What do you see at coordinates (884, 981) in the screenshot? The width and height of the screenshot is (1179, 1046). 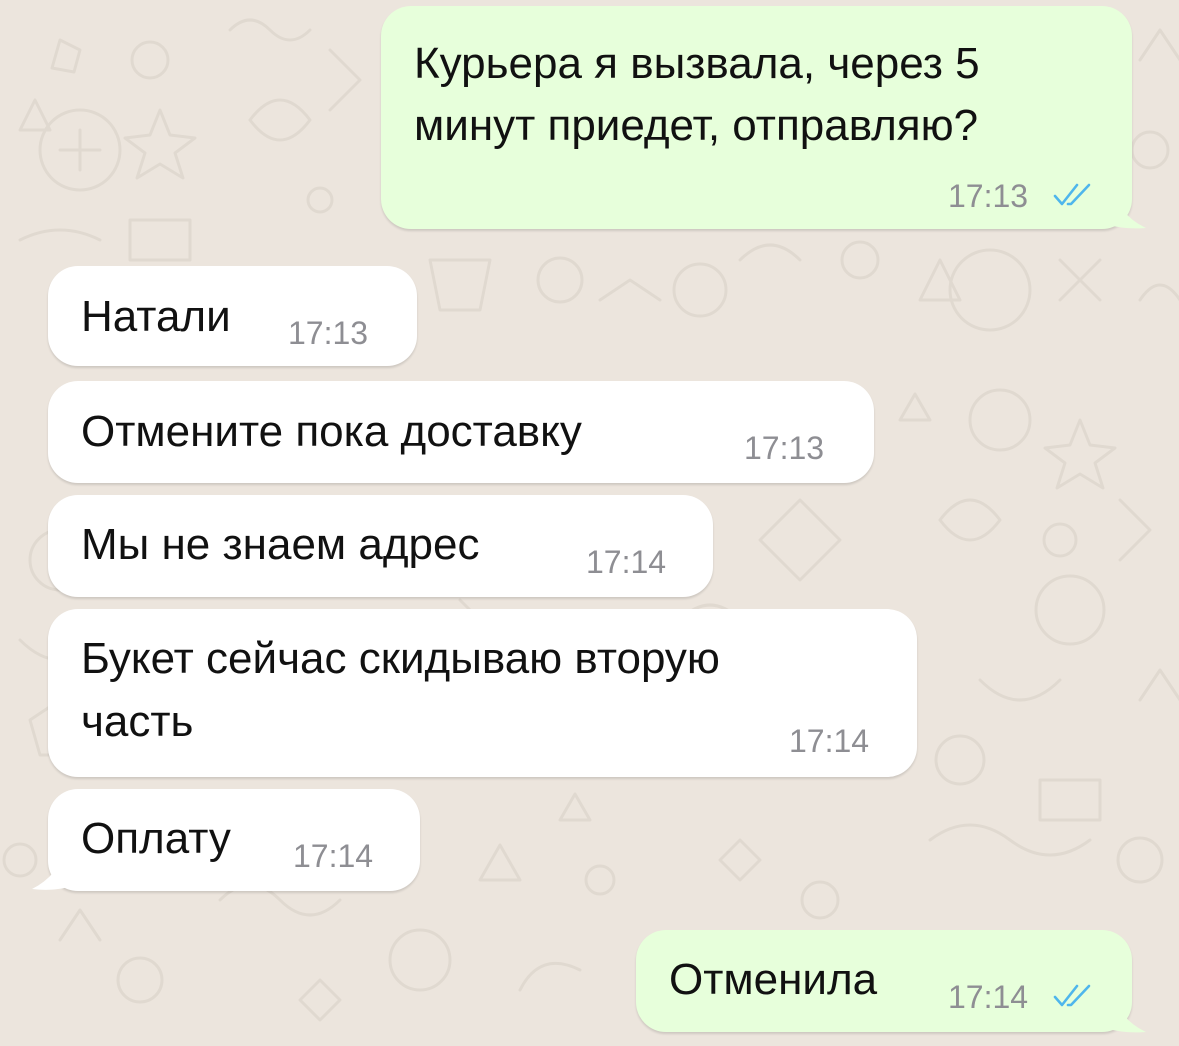 I see `message-bubble-outgoing: Отменила 17:14` at bounding box center [884, 981].